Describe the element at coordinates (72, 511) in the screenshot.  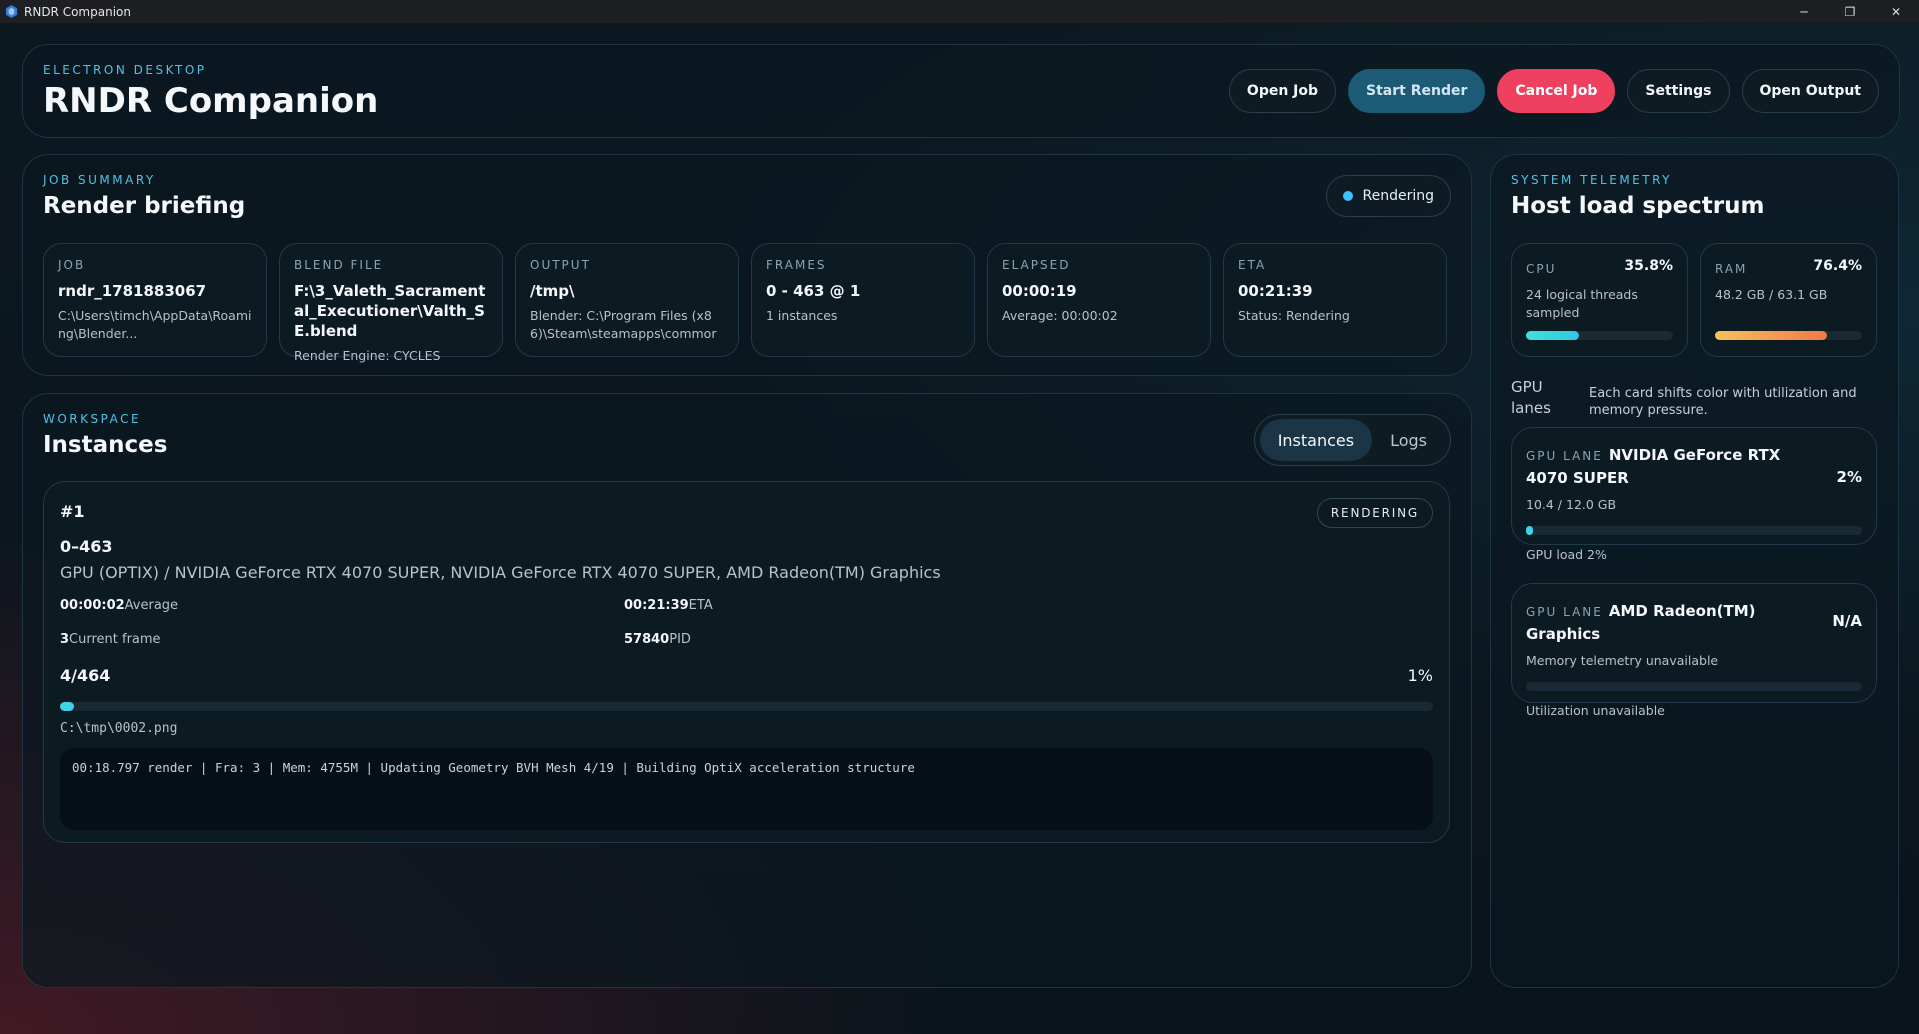
I see `instance-id: #1` at that location.